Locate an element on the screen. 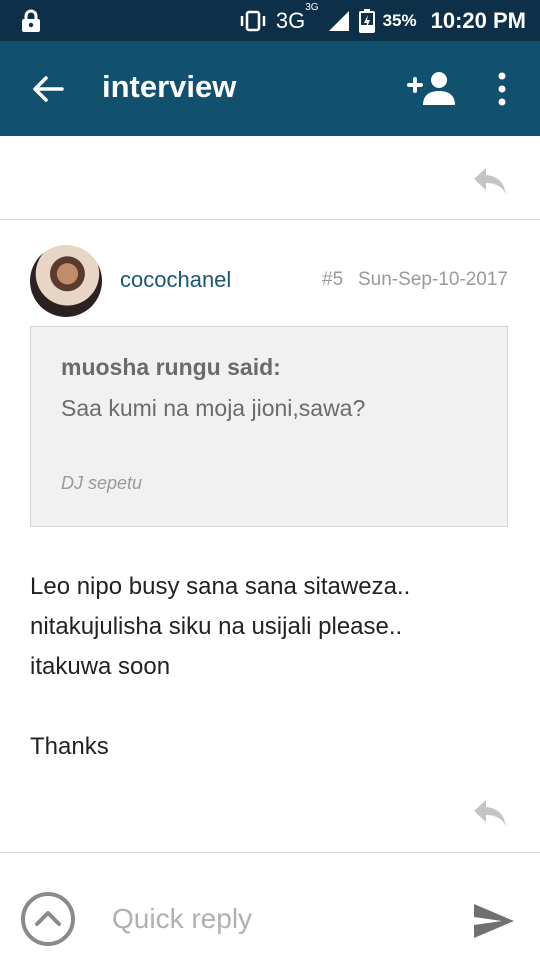 The height and width of the screenshot is (960, 540). app-bar: interview is located at coordinates (270, 88).